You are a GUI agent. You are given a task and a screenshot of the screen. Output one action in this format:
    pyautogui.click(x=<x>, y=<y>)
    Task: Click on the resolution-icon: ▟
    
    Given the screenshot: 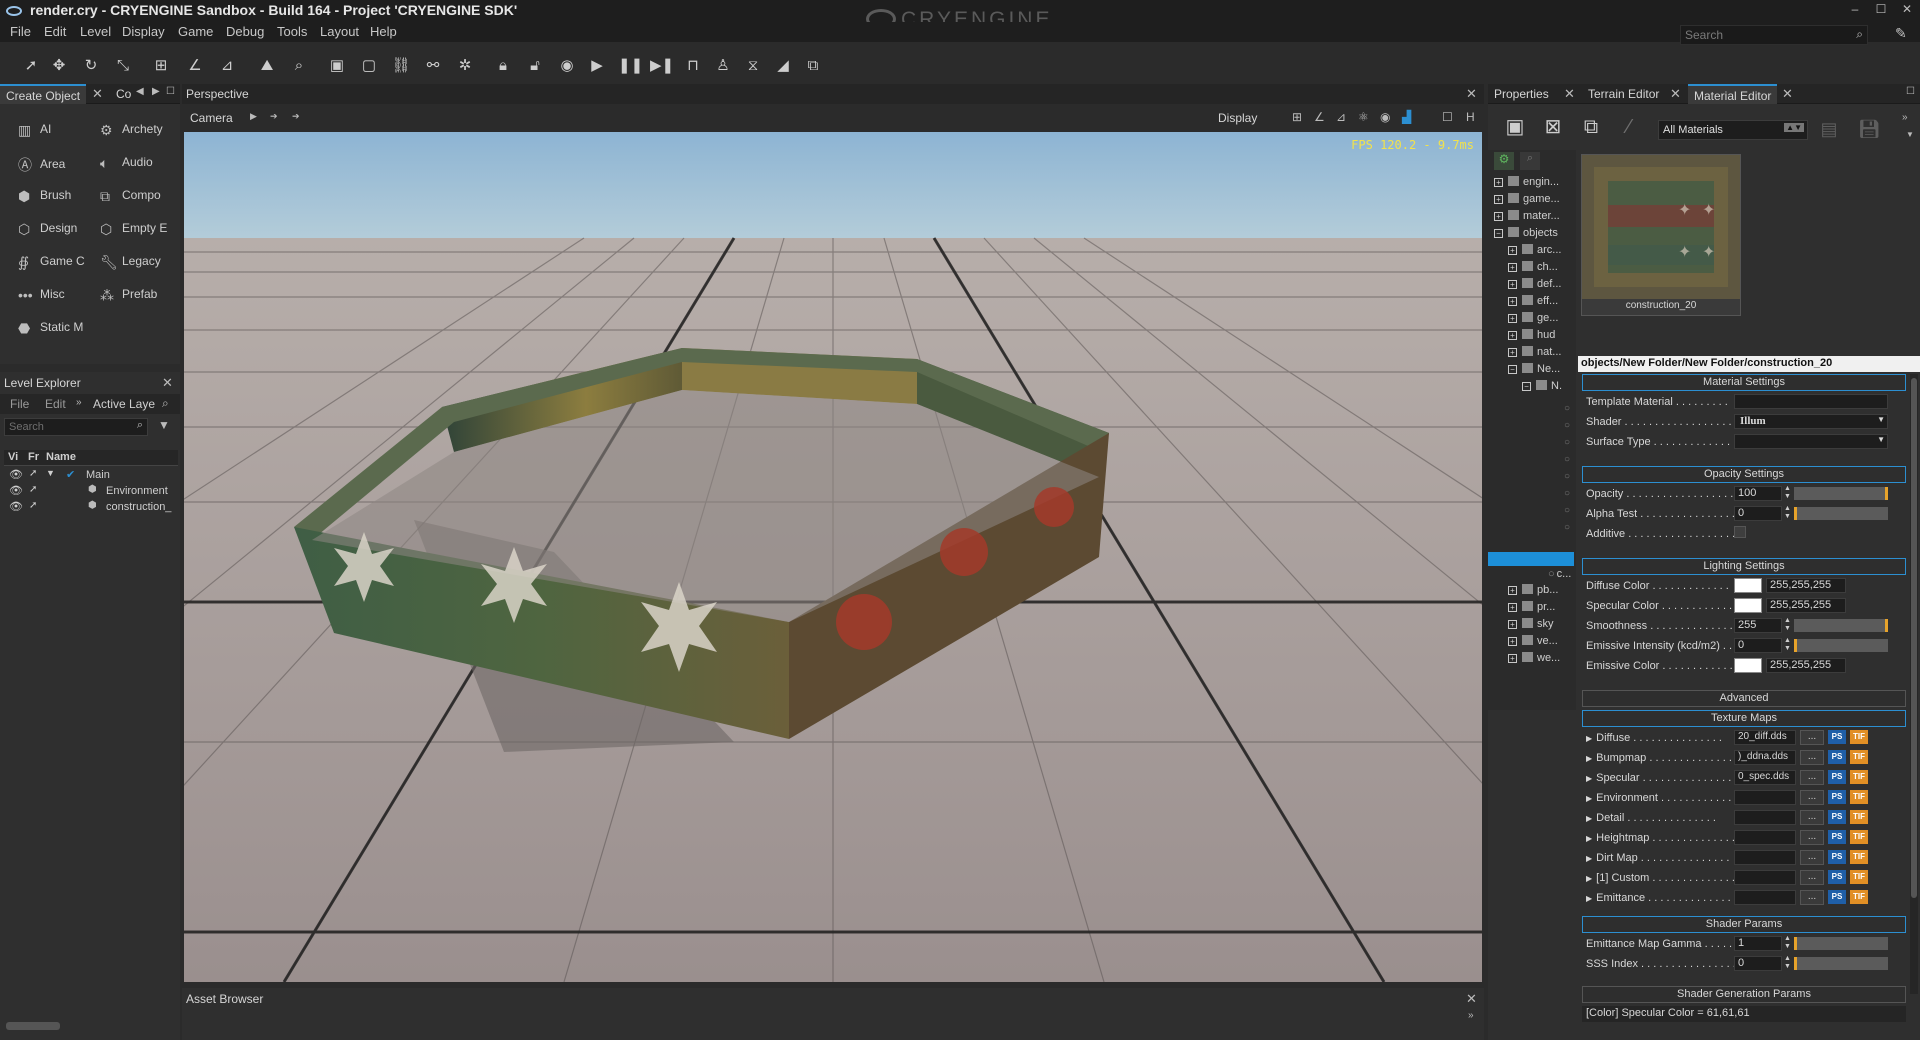 What is the action you would take?
    pyautogui.click(x=1406, y=117)
    